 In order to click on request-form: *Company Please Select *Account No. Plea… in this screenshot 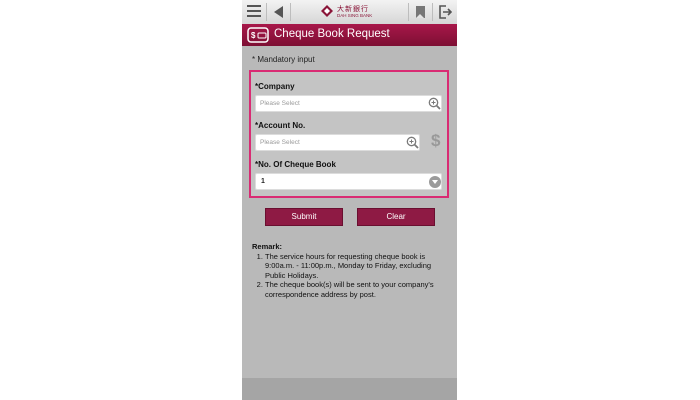, I will do `click(349, 134)`.